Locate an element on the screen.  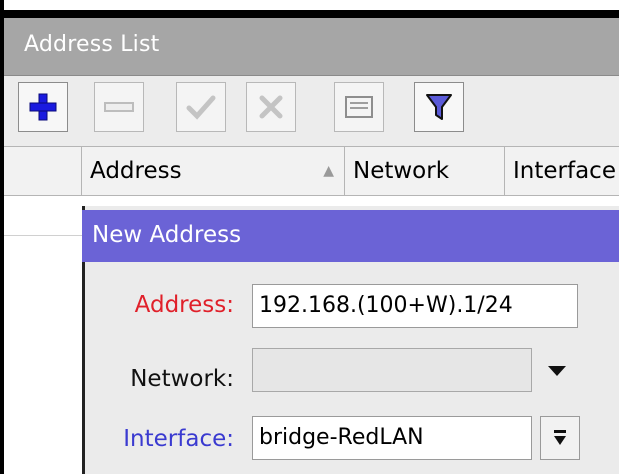
filter-icon is located at coordinates (439, 107).